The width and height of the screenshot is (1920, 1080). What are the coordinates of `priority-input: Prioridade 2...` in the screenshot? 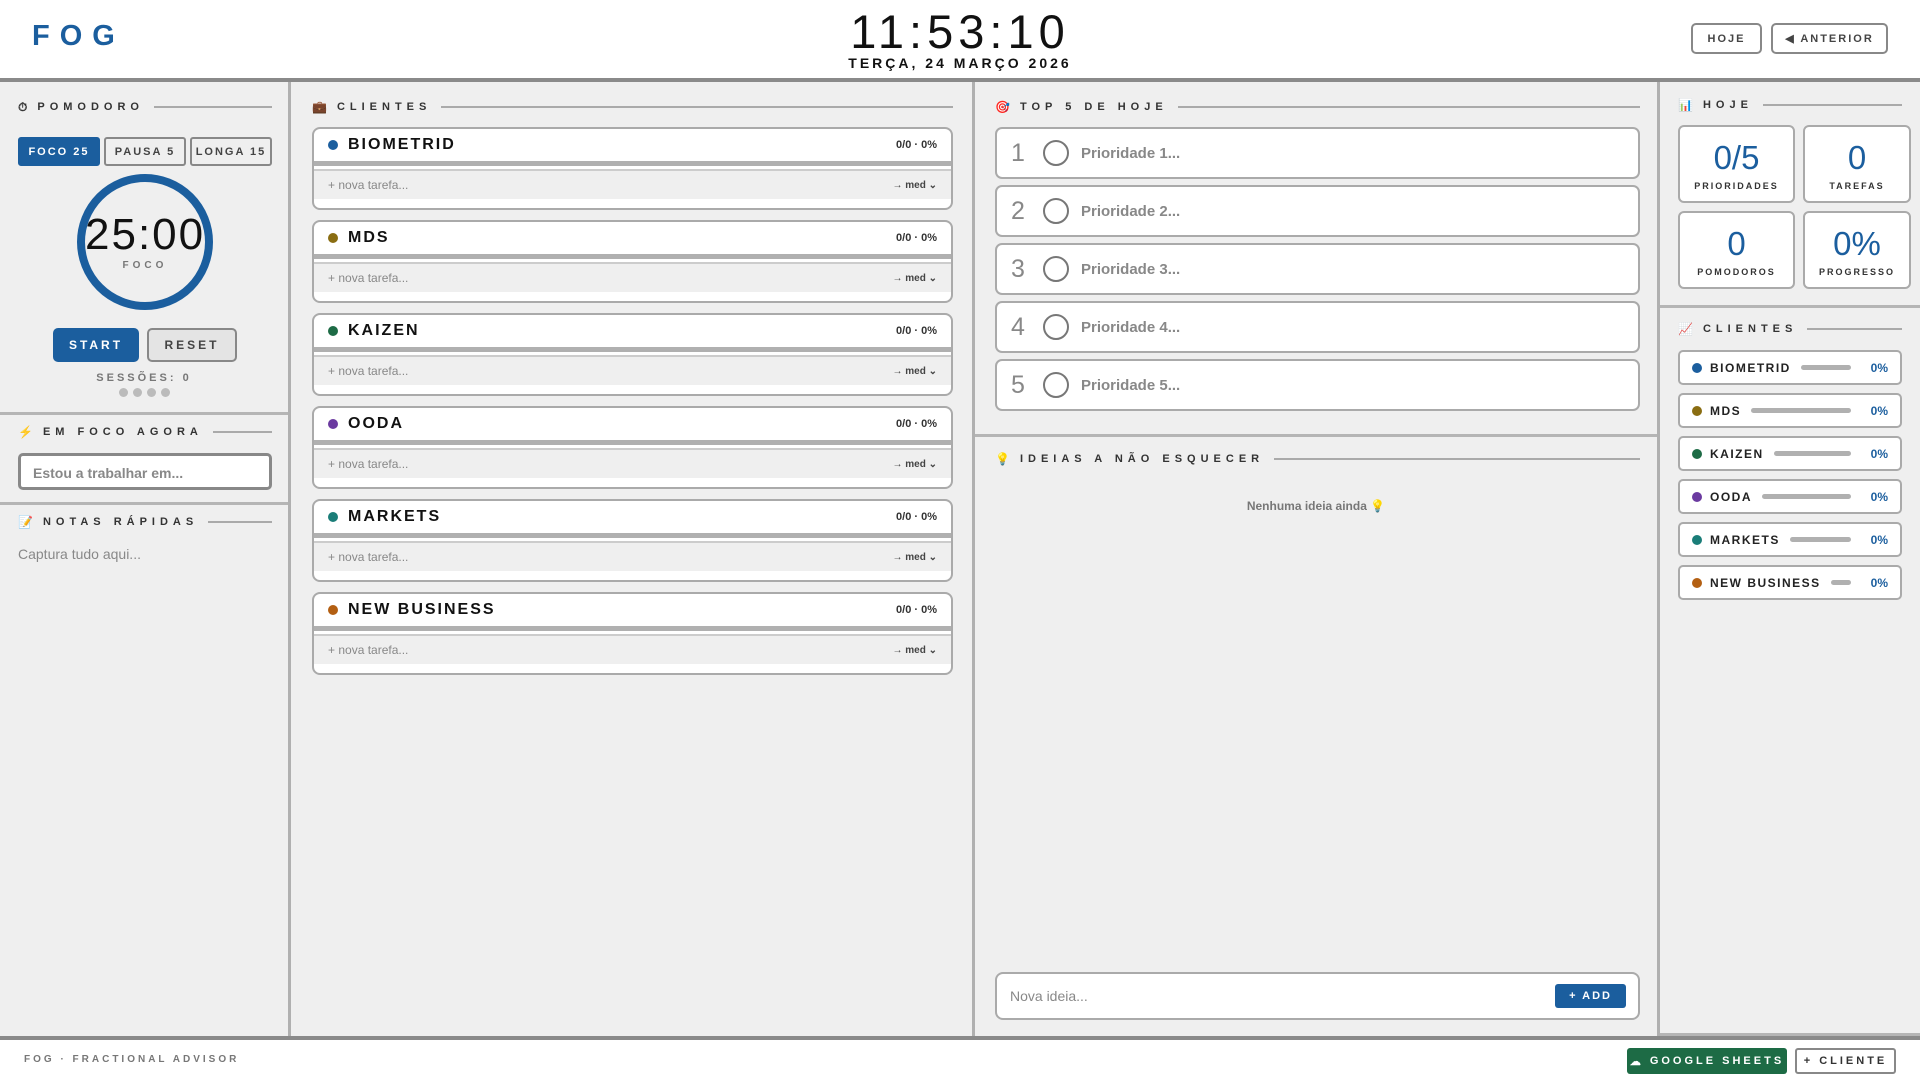 It's located at (1130, 211).